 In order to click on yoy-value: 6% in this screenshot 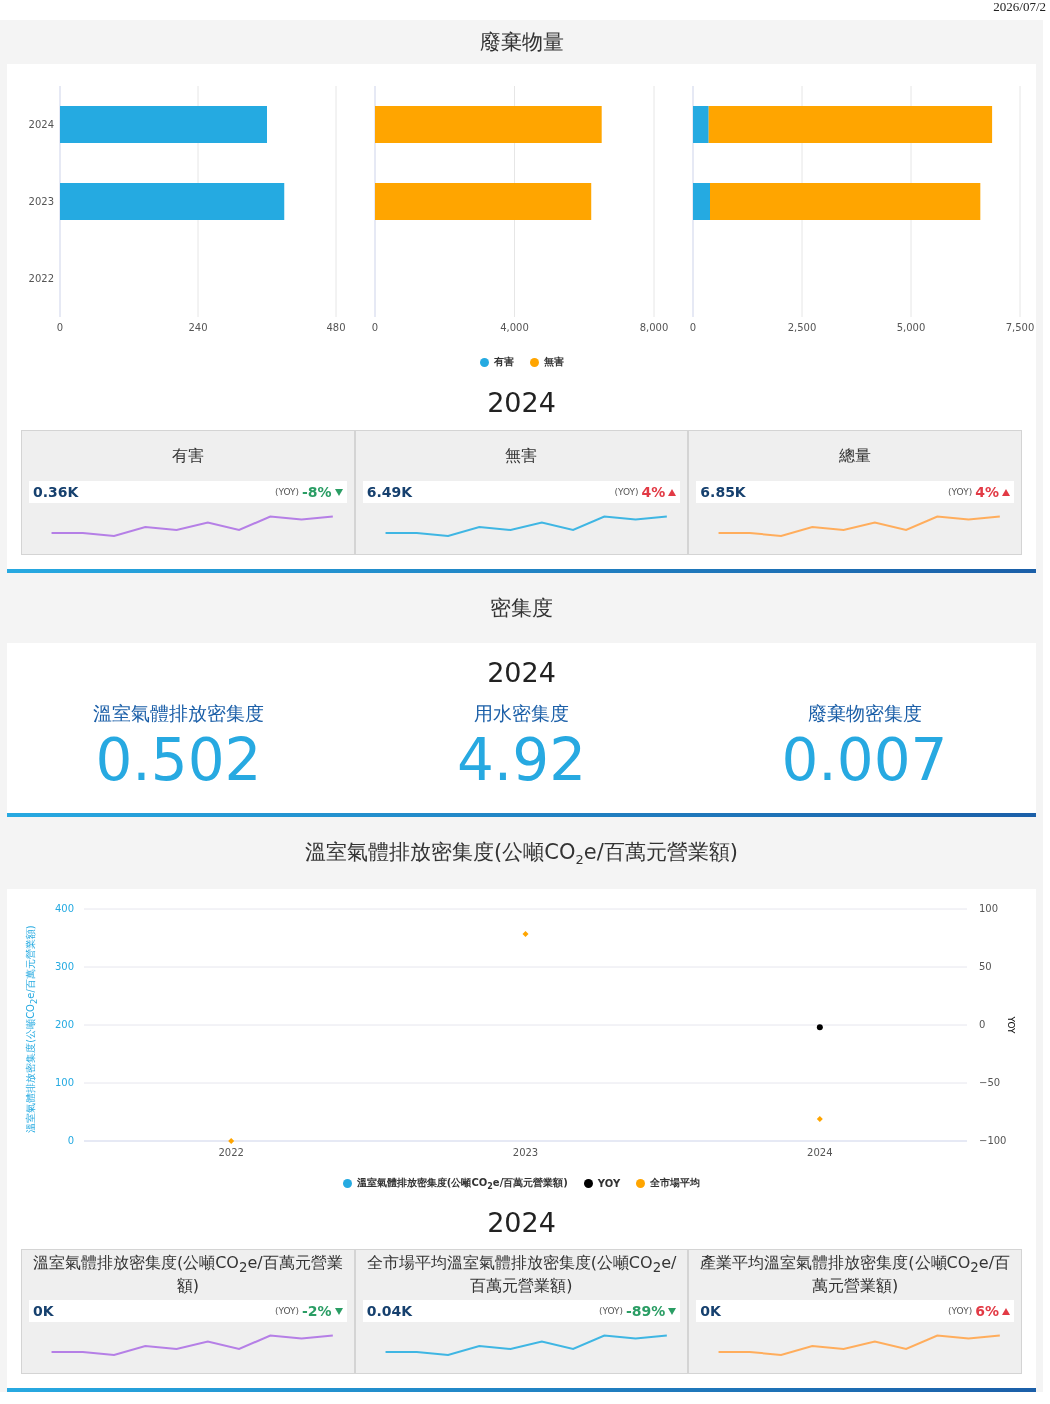, I will do `click(987, 1311)`.